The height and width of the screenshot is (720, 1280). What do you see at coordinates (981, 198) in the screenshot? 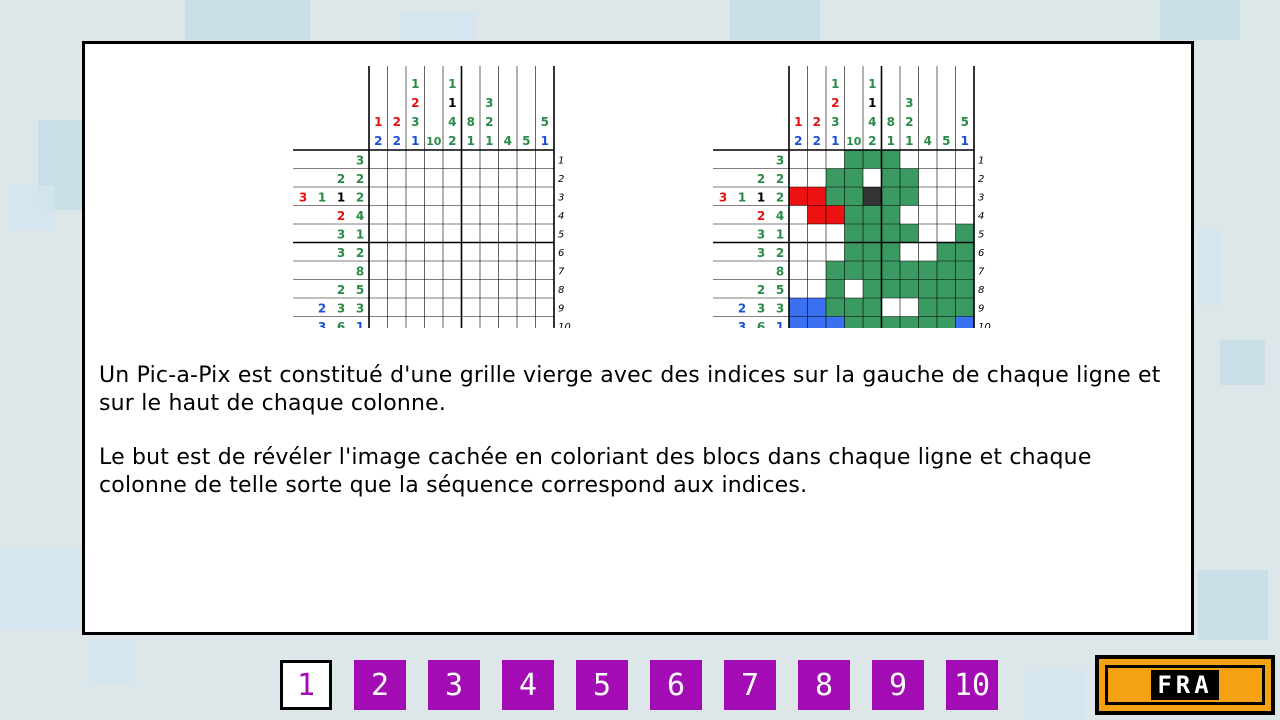
I see `row-label: 3` at bounding box center [981, 198].